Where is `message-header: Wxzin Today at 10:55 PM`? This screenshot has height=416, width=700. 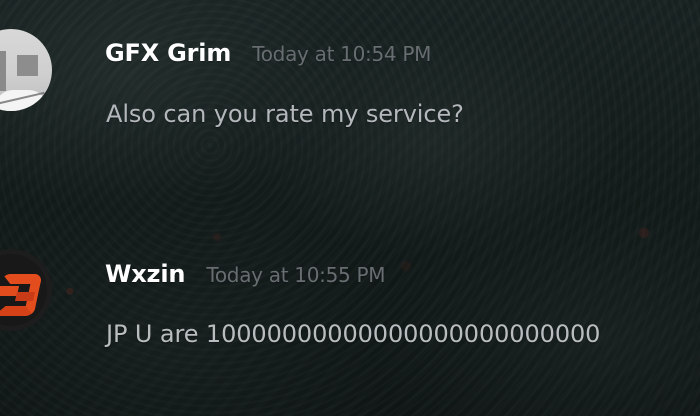 message-header: Wxzin Today at 10:55 PM is located at coordinates (245, 274).